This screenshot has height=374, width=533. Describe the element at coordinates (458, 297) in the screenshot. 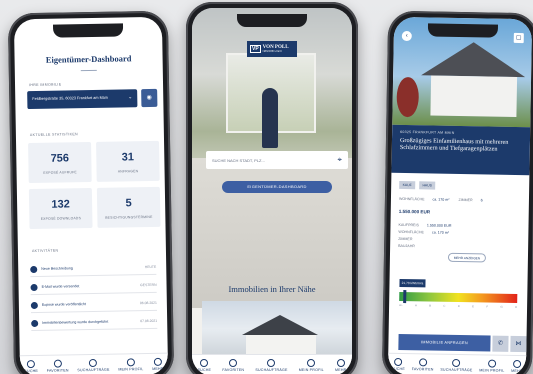

I see `energy-scale` at that location.